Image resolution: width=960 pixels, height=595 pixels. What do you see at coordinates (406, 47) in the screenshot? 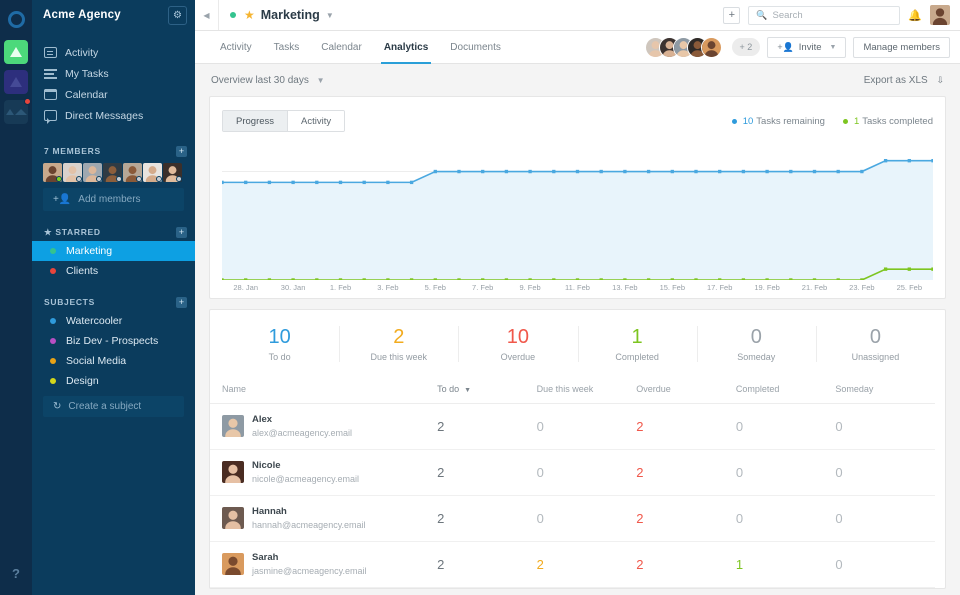
I see `tab-analytics: Analytics` at bounding box center [406, 47].